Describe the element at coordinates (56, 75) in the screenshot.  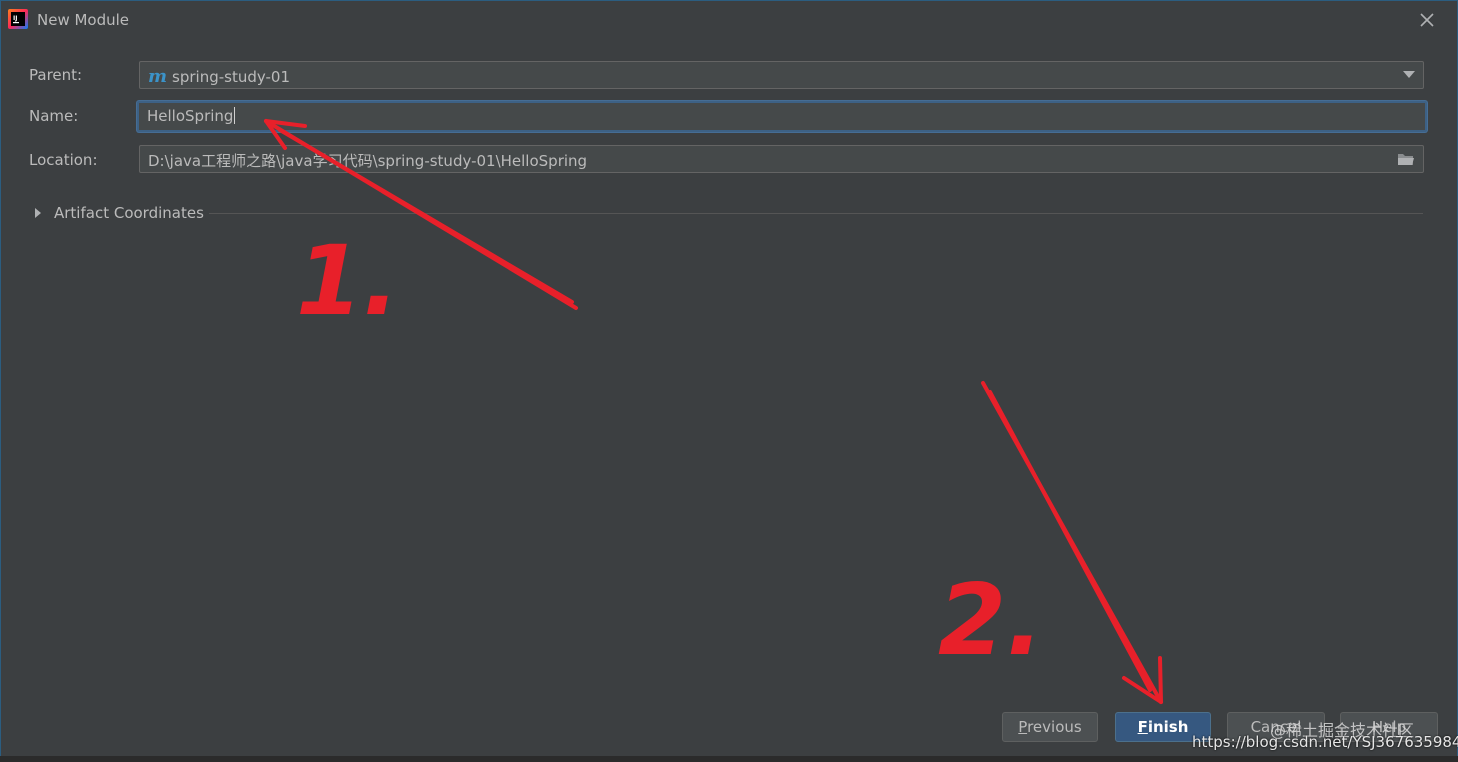
I see `parent-label: Parent:` at that location.